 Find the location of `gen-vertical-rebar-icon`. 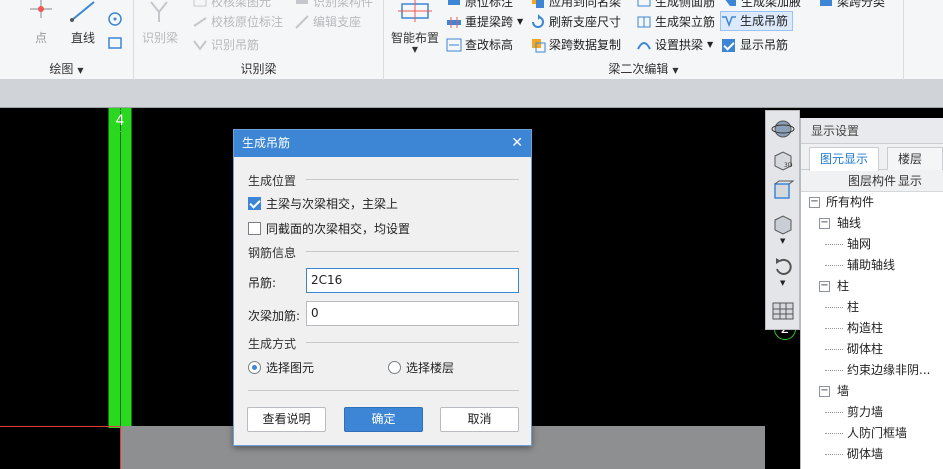

gen-vertical-rebar-icon is located at coordinates (644, 22).